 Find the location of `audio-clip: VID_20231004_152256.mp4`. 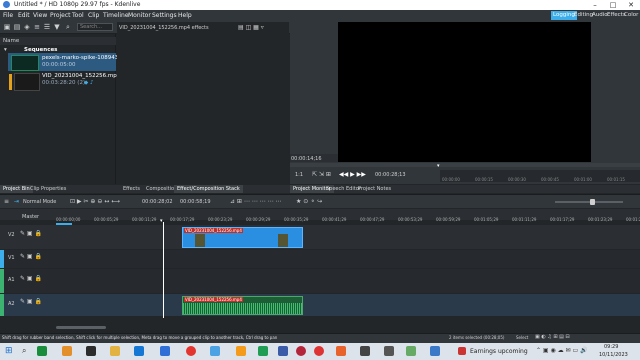

audio-clip: VID_20231004_152256.mp4 is located at coordinates (242, 305).